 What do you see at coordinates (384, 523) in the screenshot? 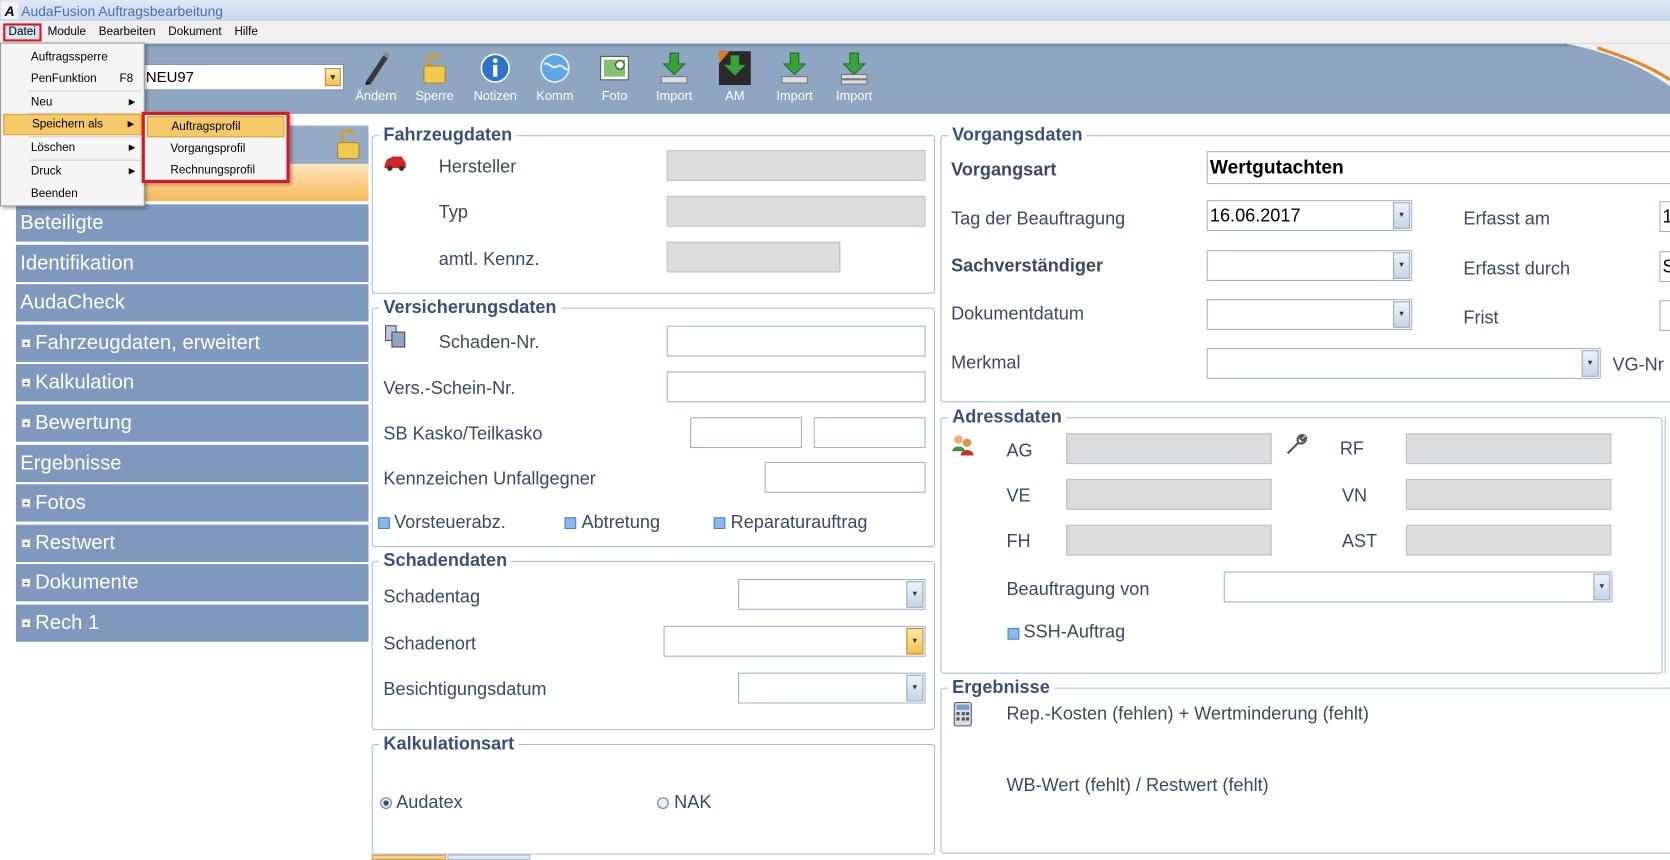
I see `vorsteuer-checkbox` at bounding box center [384, 523].